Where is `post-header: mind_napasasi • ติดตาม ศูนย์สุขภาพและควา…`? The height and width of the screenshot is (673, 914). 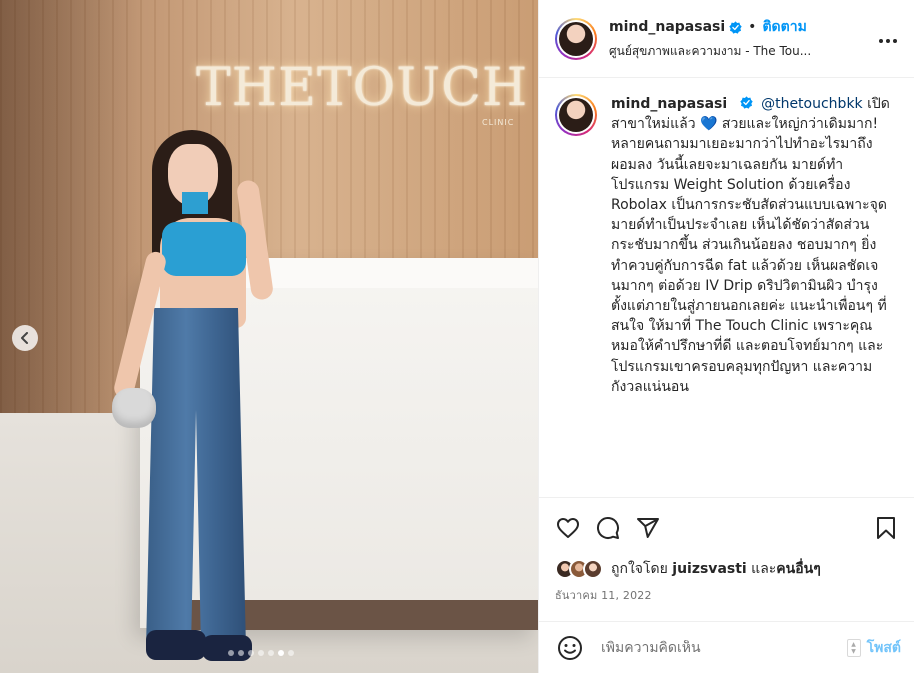
post-header: mind_napasasi • ติดตาม ศูนย์สุขภาพและควา… is located at coordinates (726, 39).